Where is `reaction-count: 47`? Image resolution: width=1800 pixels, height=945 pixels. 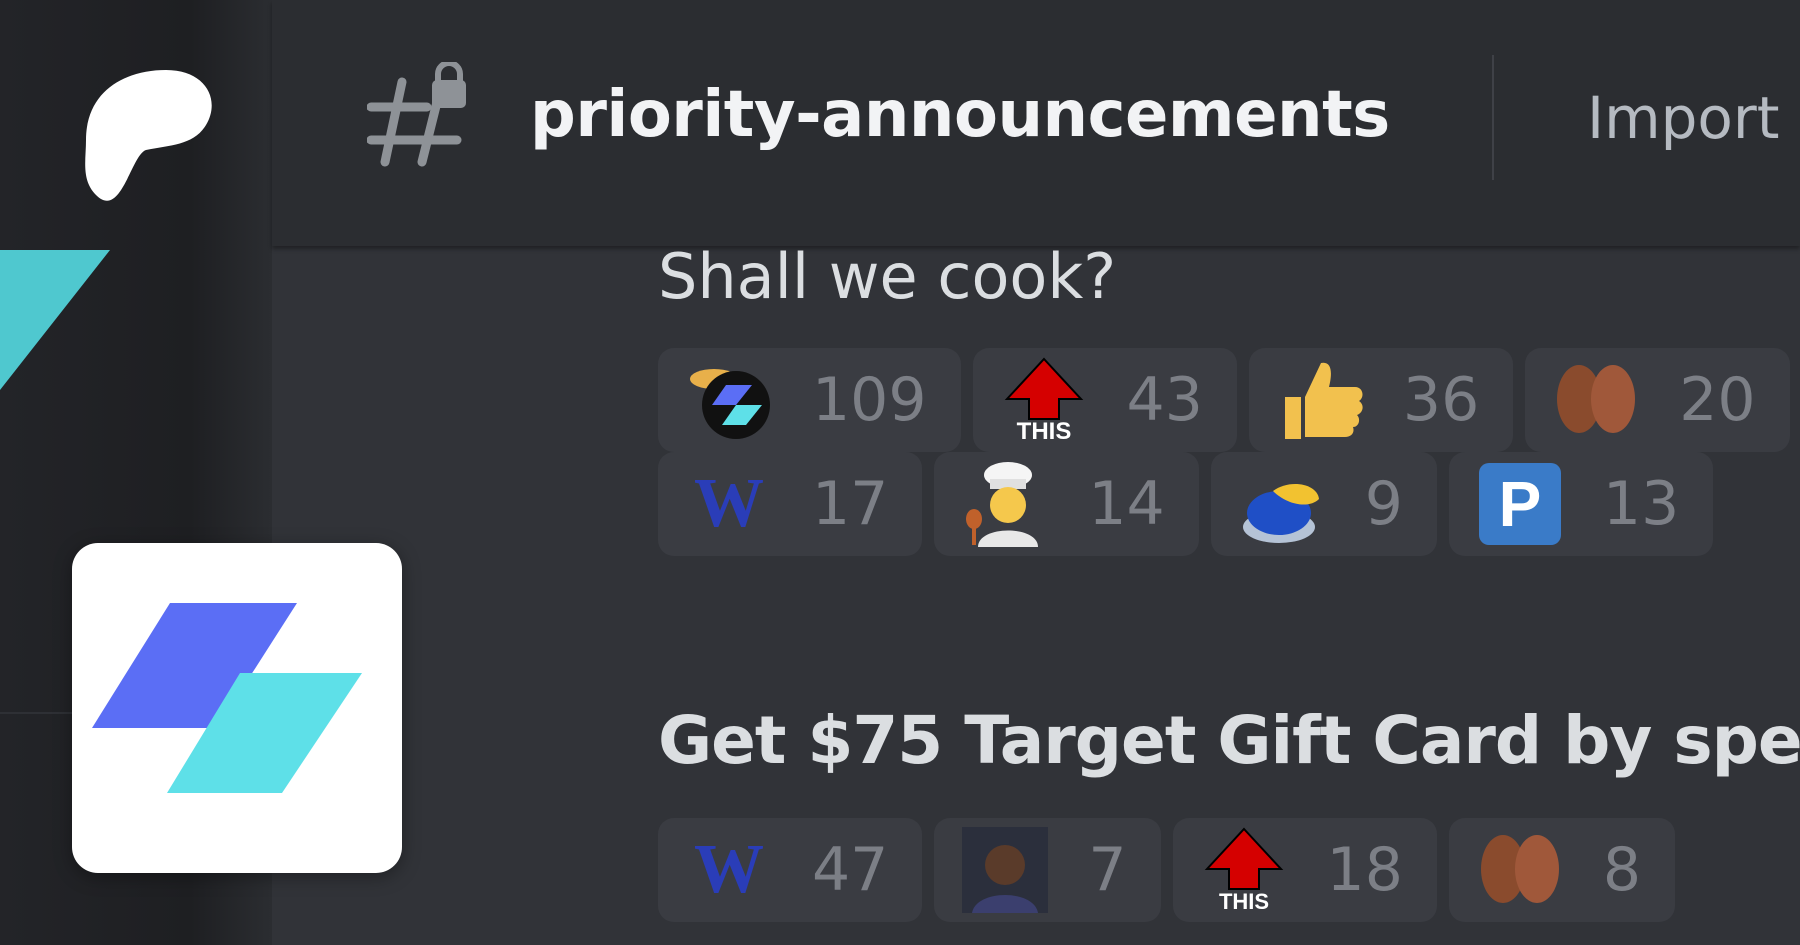
reaction-count: 47 is located at coordinates (850, 870).